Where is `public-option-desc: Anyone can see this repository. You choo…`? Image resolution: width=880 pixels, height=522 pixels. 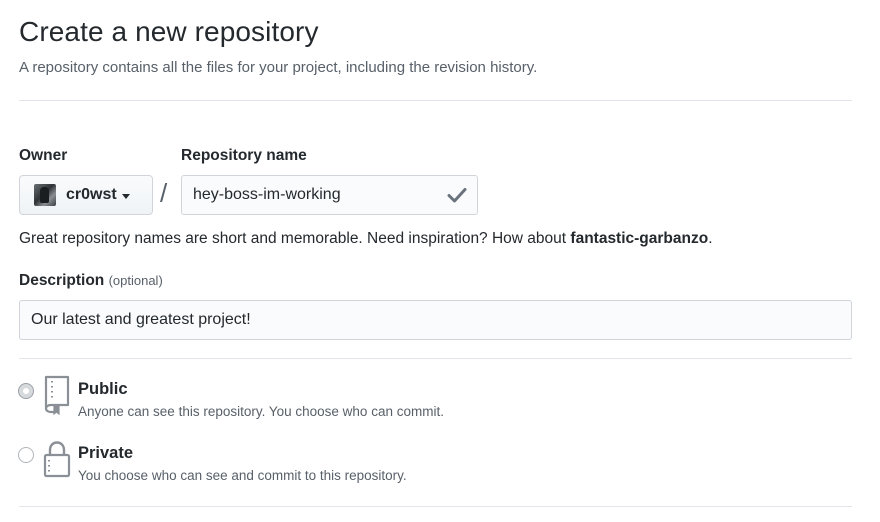 public-option-desc: Anyone can see this repository. You choo… is located at coordinates (261, 411).